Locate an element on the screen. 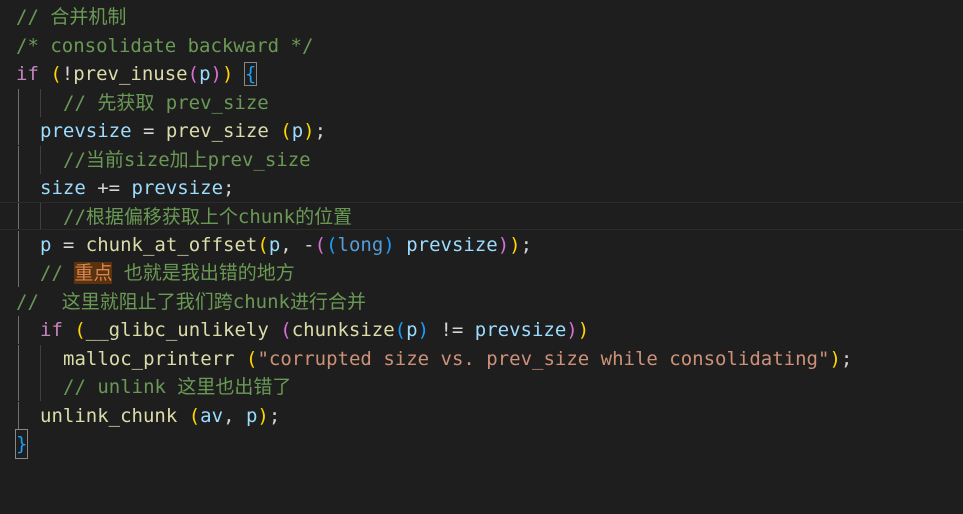 This screenshot has height=514, width=963. search-highlight: 重点 is located at coordinates (93, 273).